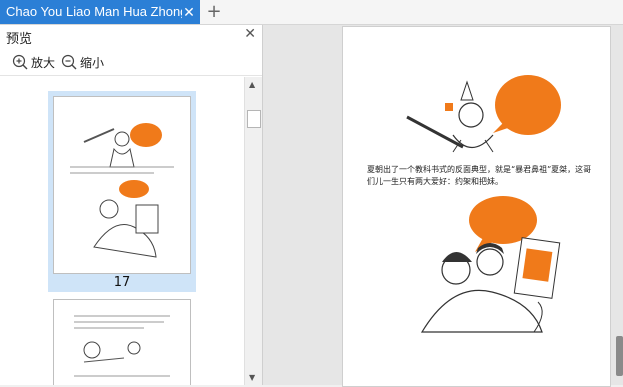 The image size is (623, 387). I want to click on zoom-in-label: 放大, so click(43, 62).